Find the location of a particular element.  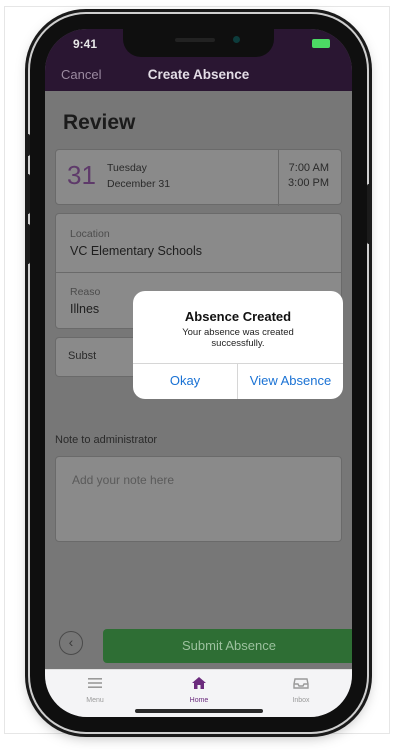

date-month-day: December 31 is located at coordinates (139, 184).